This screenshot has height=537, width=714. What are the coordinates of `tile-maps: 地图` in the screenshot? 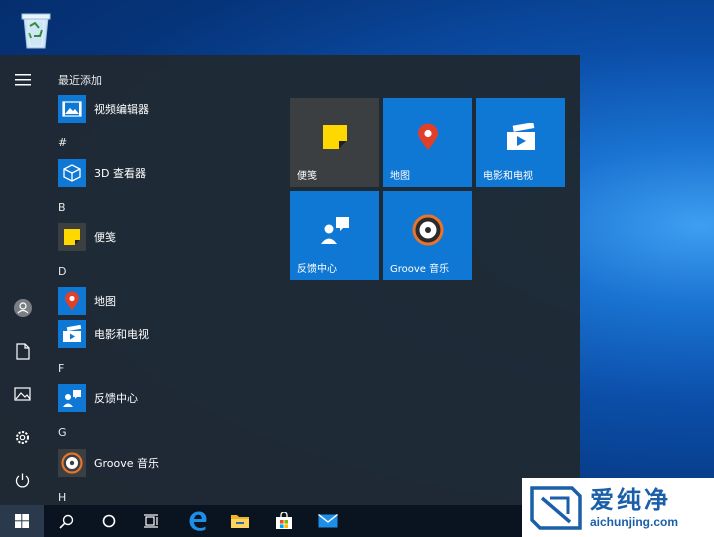 It's located at (427, 142).